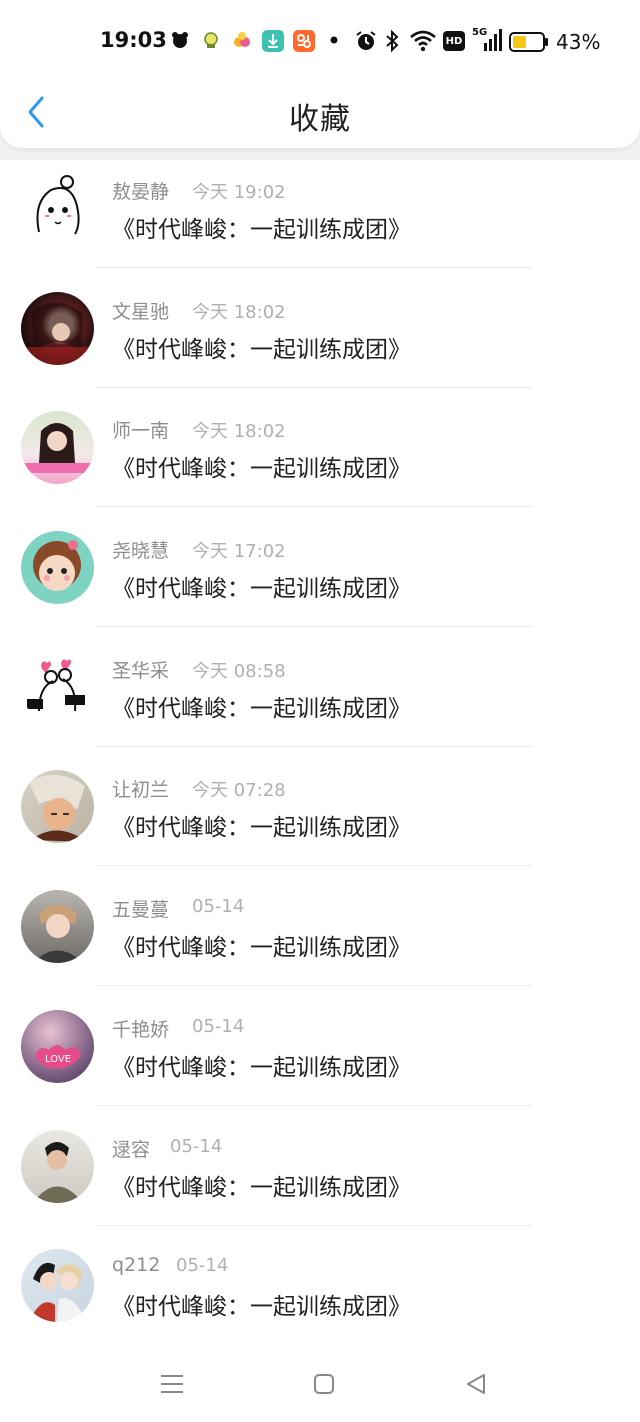  I want to click on list-item: 尧晓慧 今天 17:02 《时代峰峻：一起训练成团》, so click(320, 579).